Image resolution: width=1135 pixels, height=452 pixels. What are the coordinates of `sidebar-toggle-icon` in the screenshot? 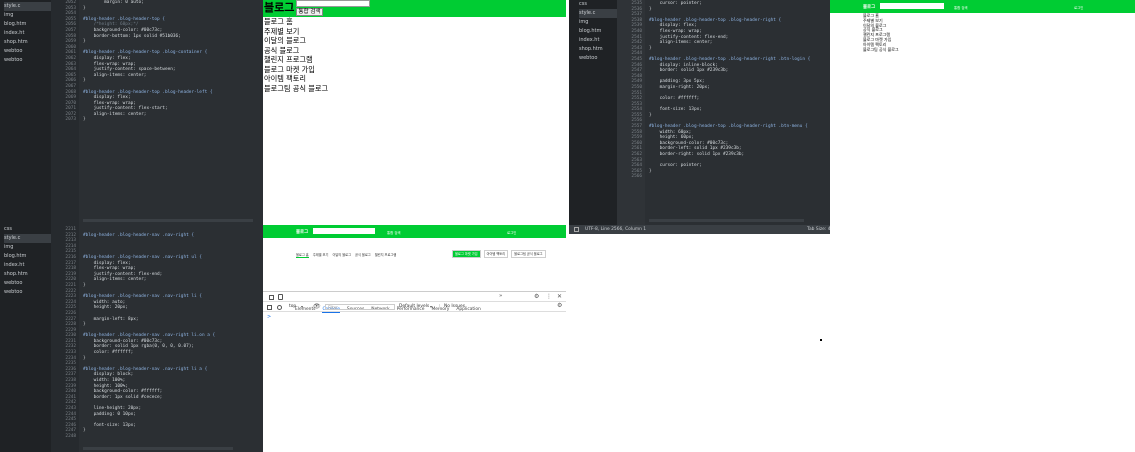 It's located at (269, 307).